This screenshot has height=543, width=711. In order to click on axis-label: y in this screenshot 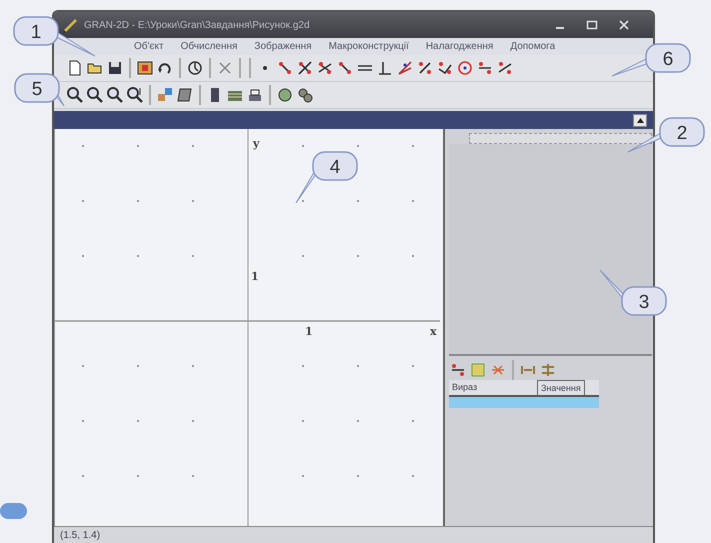, I will do `click(256, 143)`.